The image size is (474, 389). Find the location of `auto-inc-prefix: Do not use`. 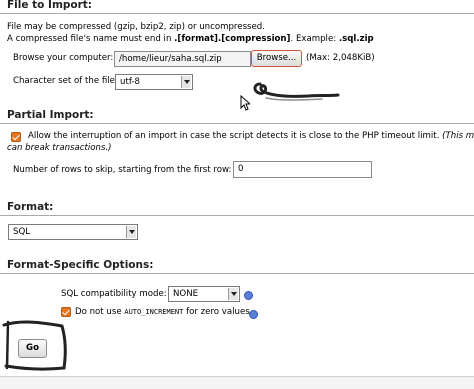

auto-inc-prefix: Do not use is located at coordinates (100, 312).